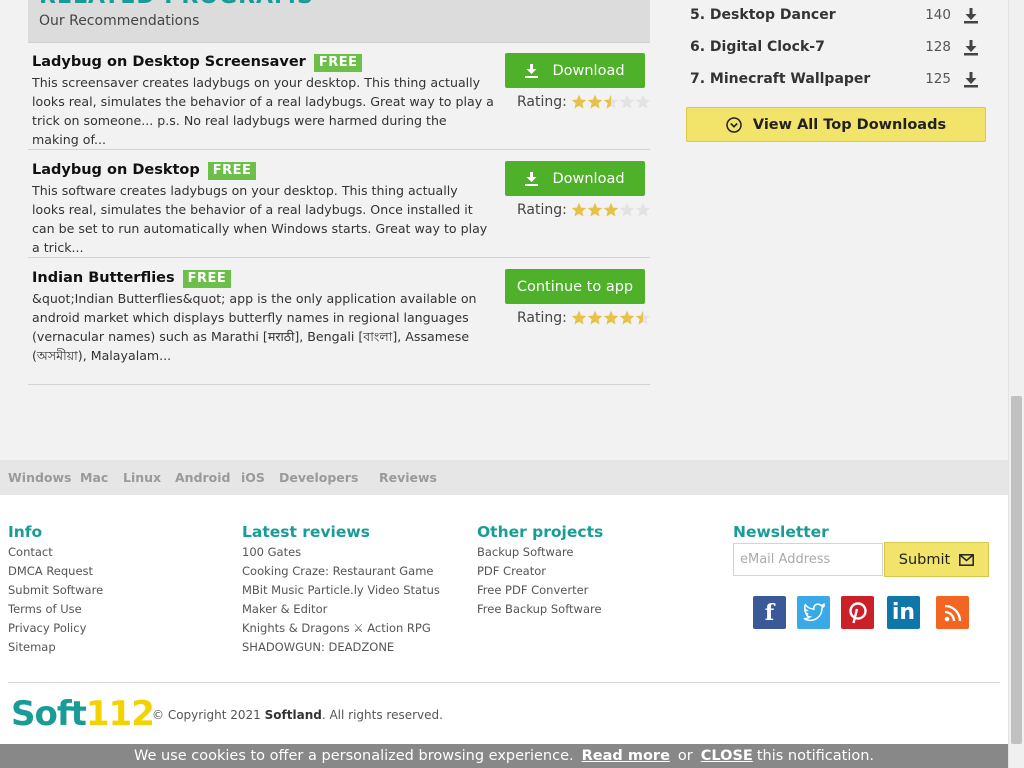  Describe the element at coordinates (103, 278) in the screenshot. I see `program-name-link: Indian Butterflies` at that location.